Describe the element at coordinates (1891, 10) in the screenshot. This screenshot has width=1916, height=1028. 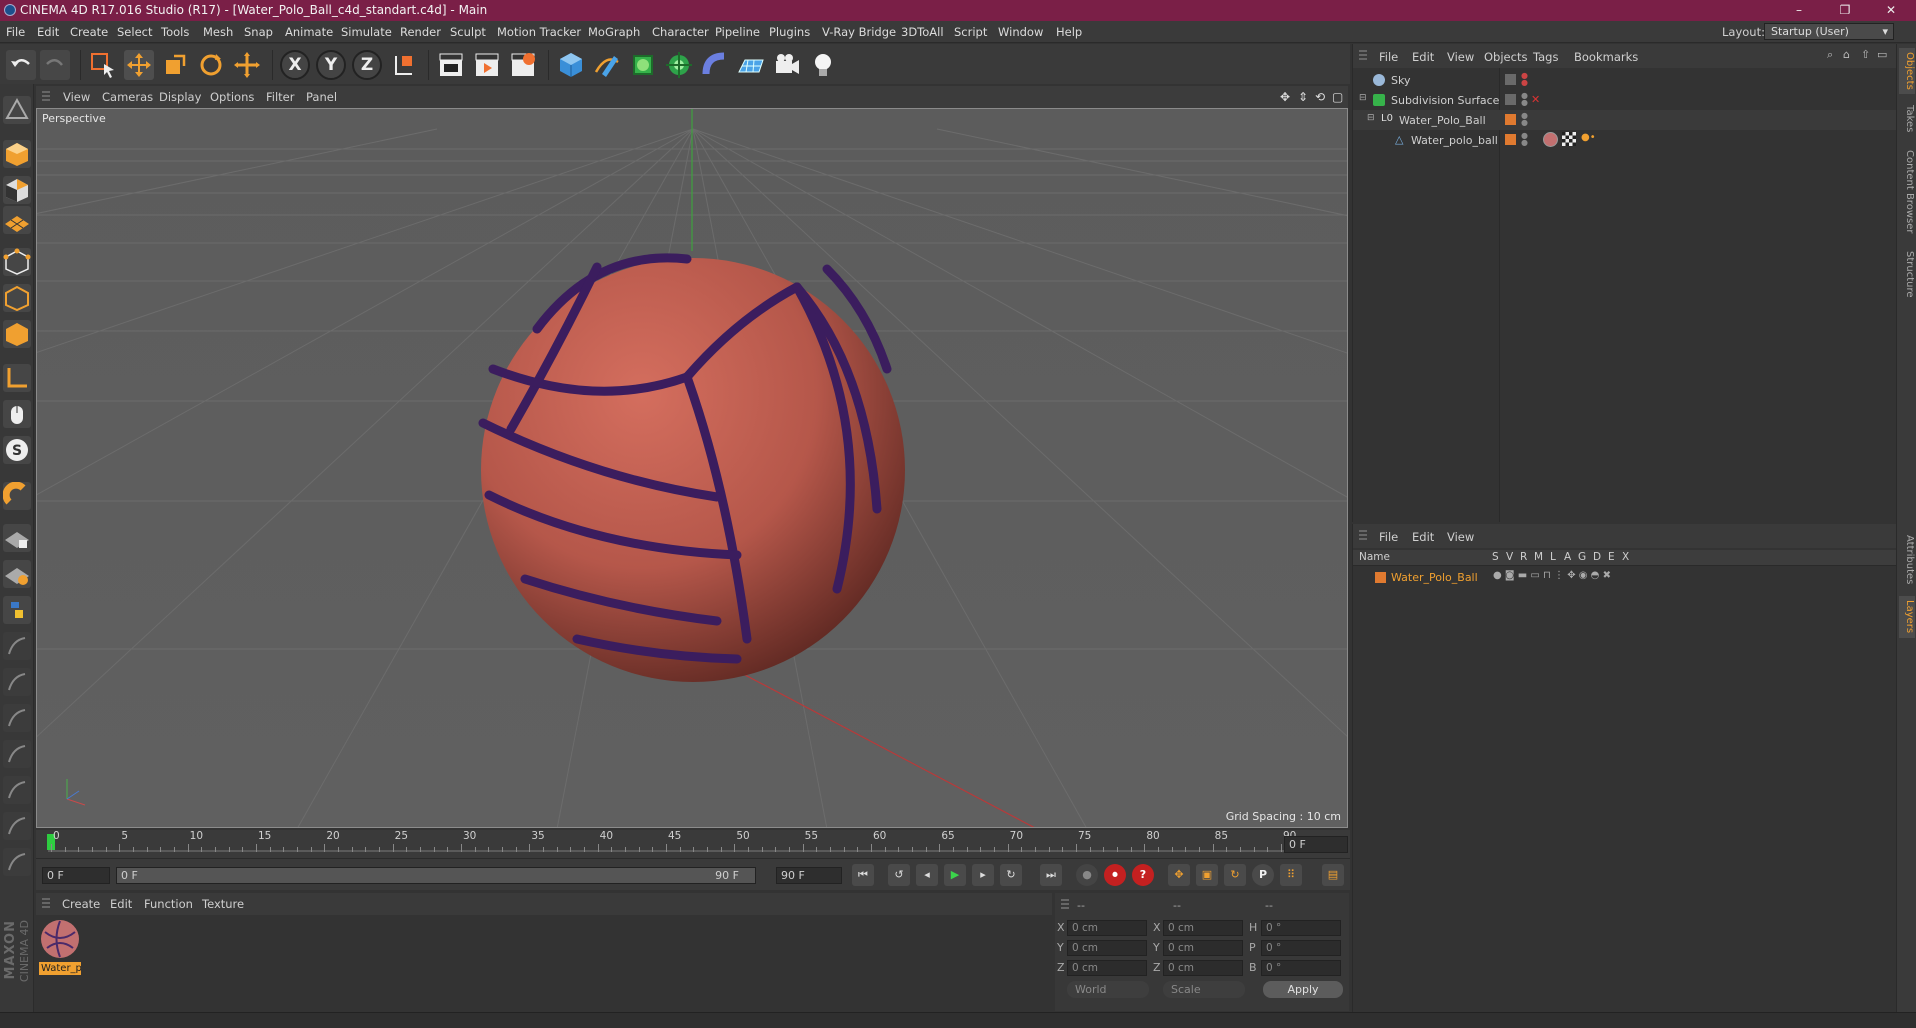
I see `close-button: ✕` at that location.